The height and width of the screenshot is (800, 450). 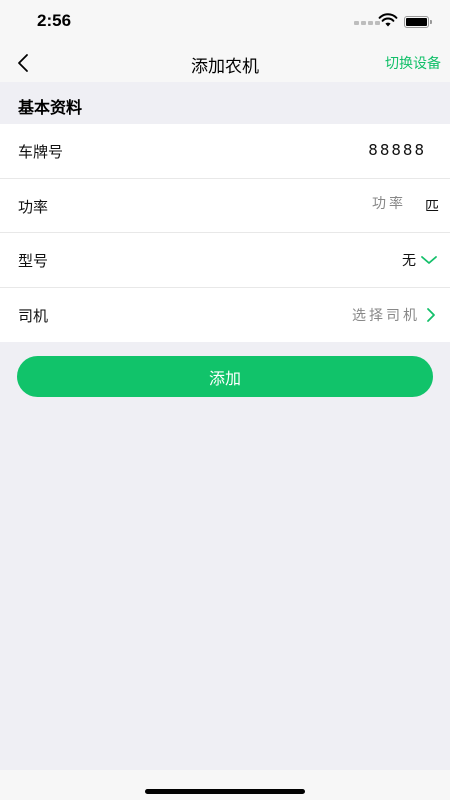 I want to click on plate-label: 车牌号, so click(x=41, y=152).